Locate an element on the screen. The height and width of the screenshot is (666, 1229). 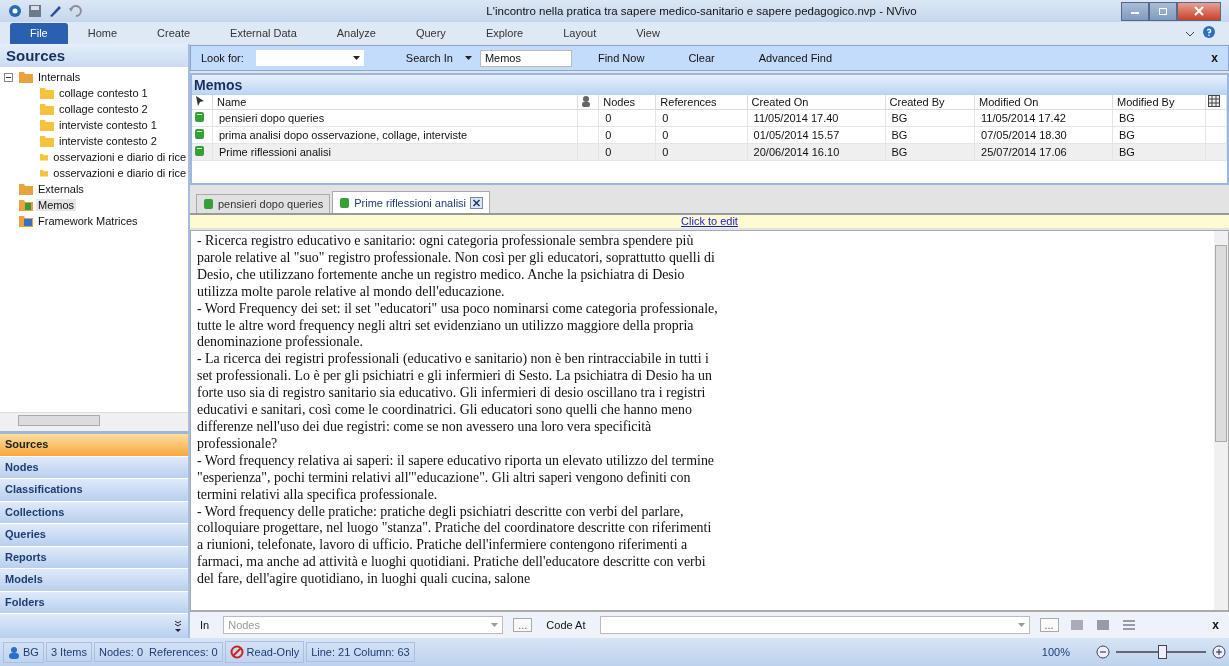
maximize-button is located at coordinates (1163, 11).